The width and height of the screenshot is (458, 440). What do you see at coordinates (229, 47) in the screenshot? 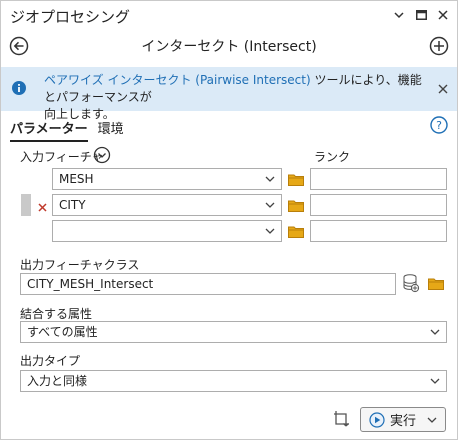
I see `tool-title: インターセクト (Intersect)` at bounding box center [229, 47].